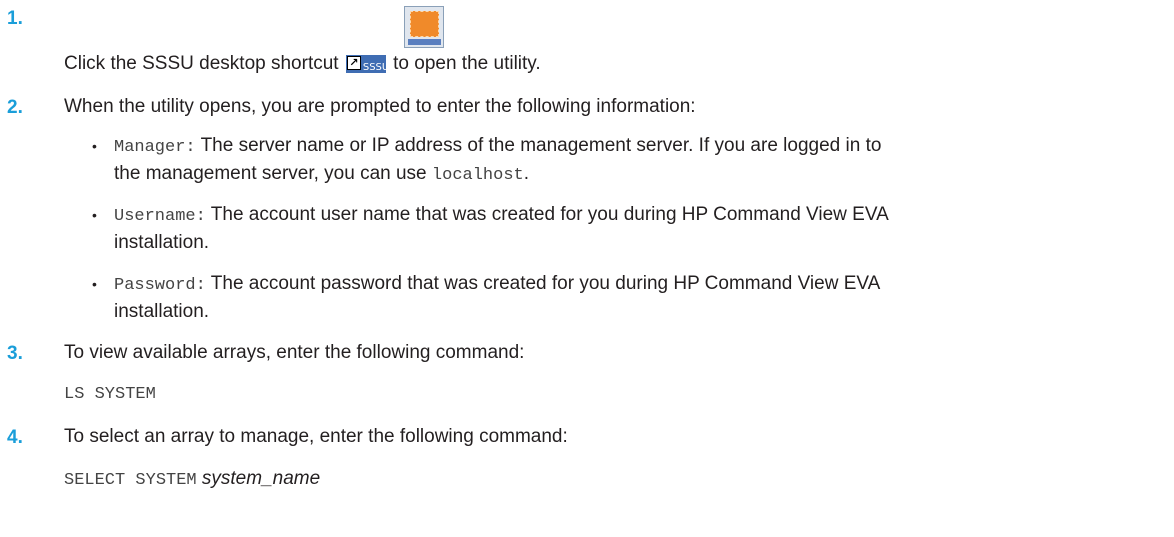  I want to click on password-term: Password:, so click(160, 285).